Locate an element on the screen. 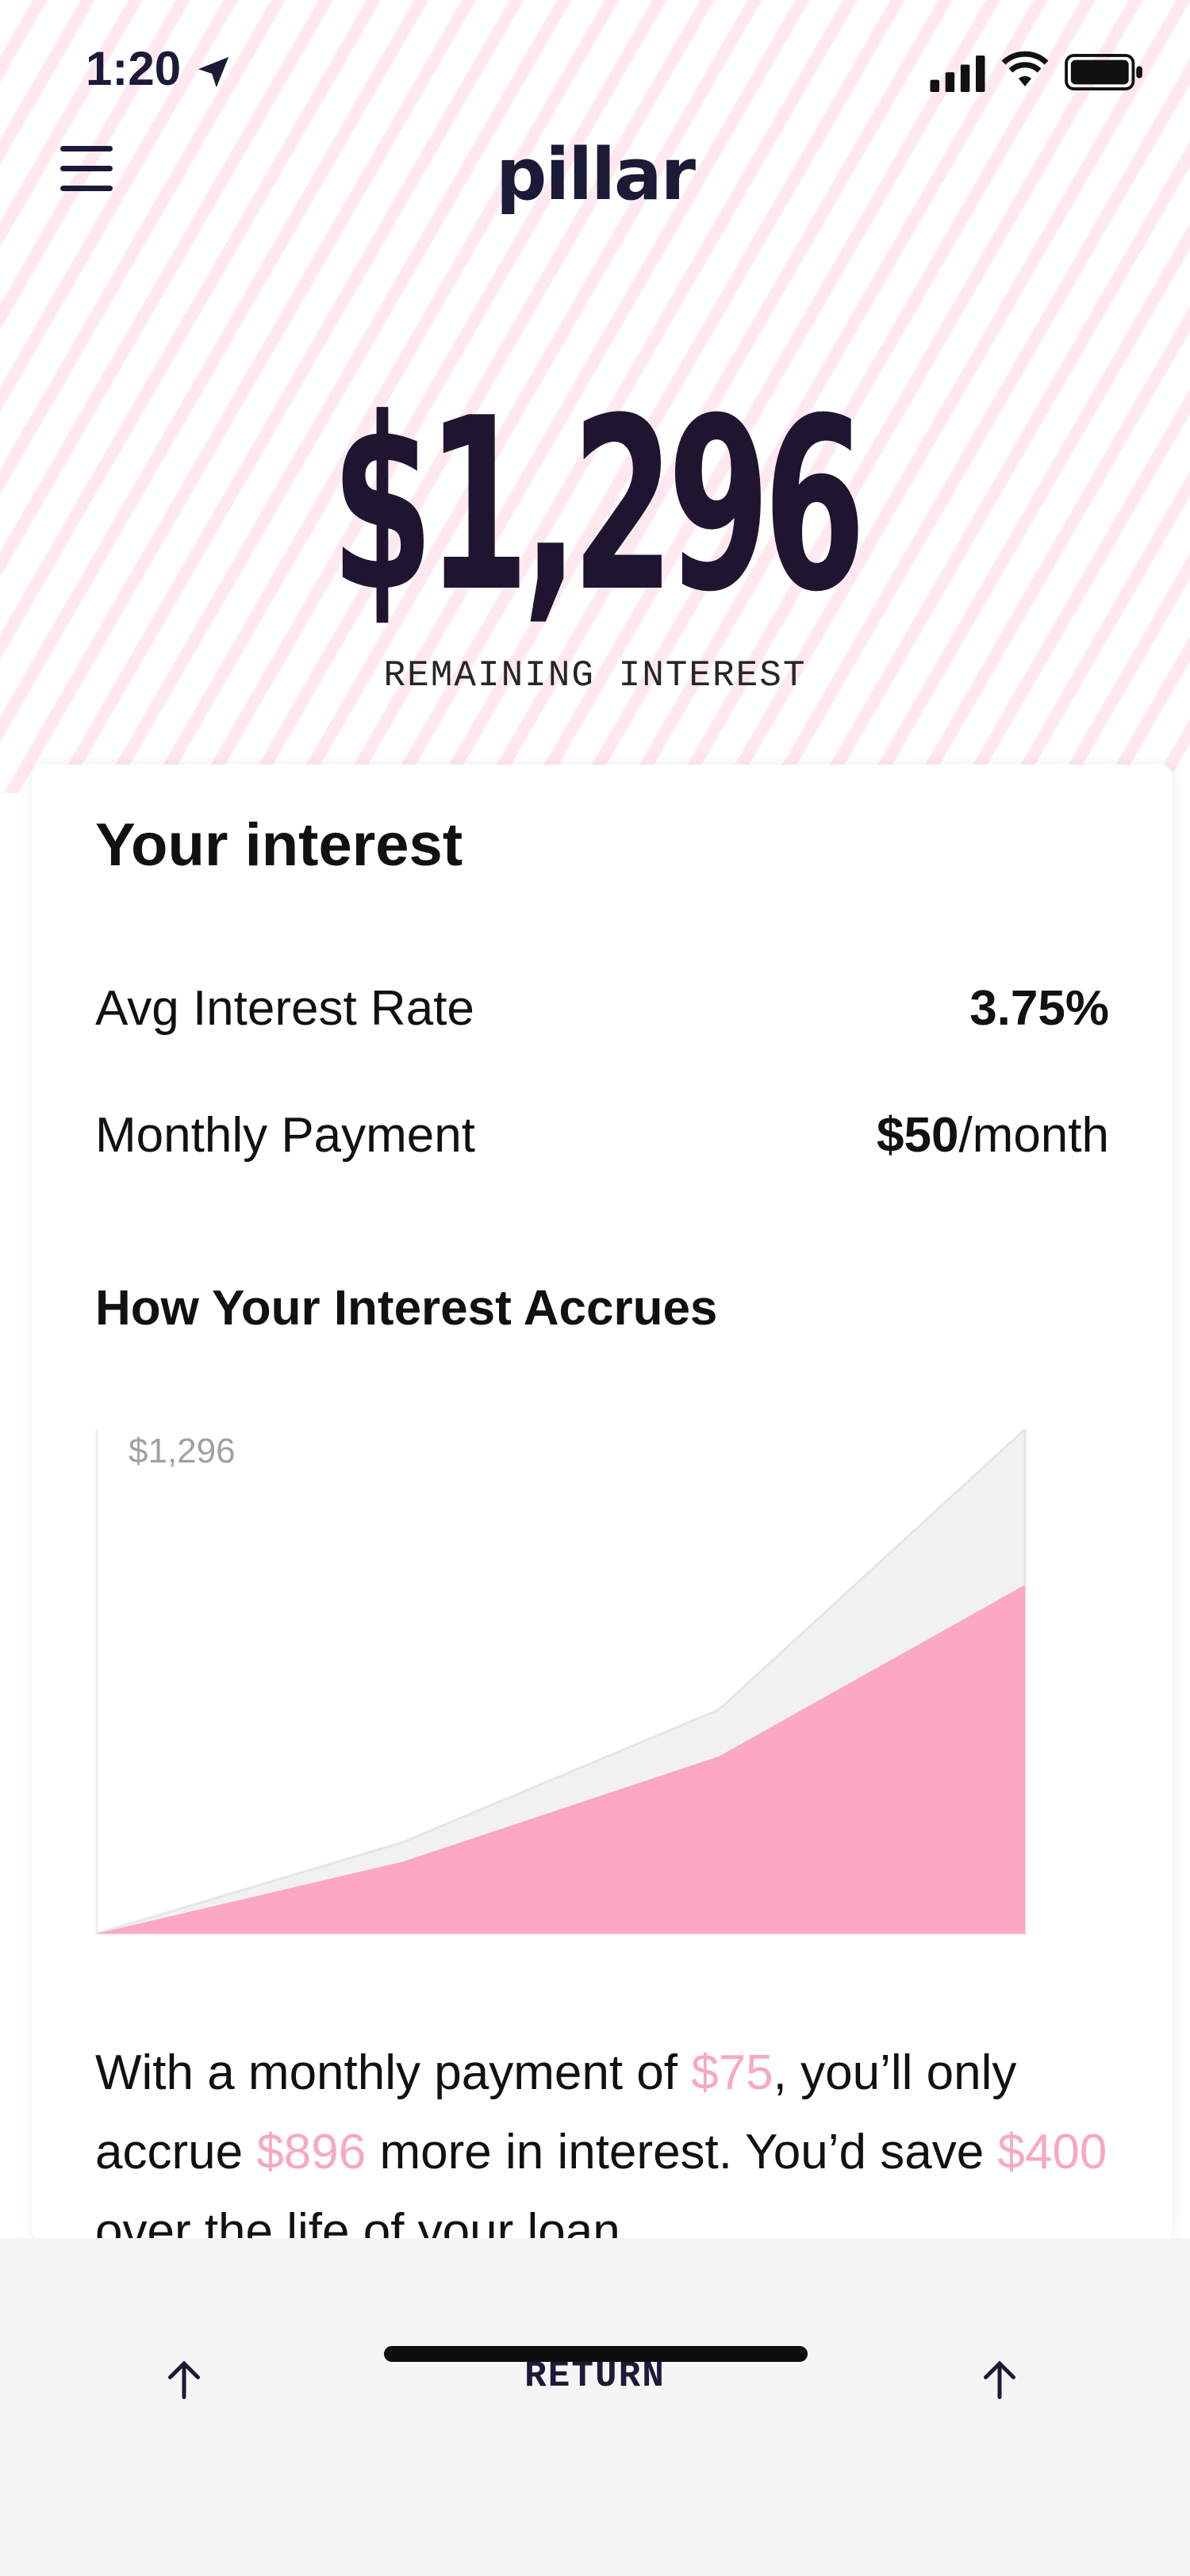 Image resolution: width=1190 pixels, height=2576 pixels. monthly-payment-value: $50/month is located at coordinates (993, 1135).